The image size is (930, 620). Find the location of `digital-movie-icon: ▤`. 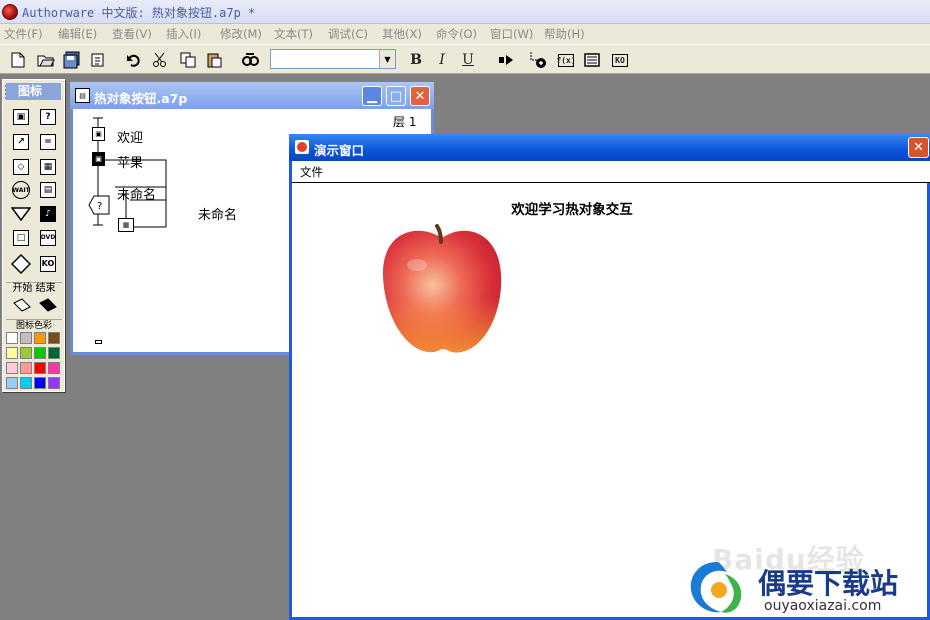

digital-movie-icon: ▤ is located at coordinates (48, 190).